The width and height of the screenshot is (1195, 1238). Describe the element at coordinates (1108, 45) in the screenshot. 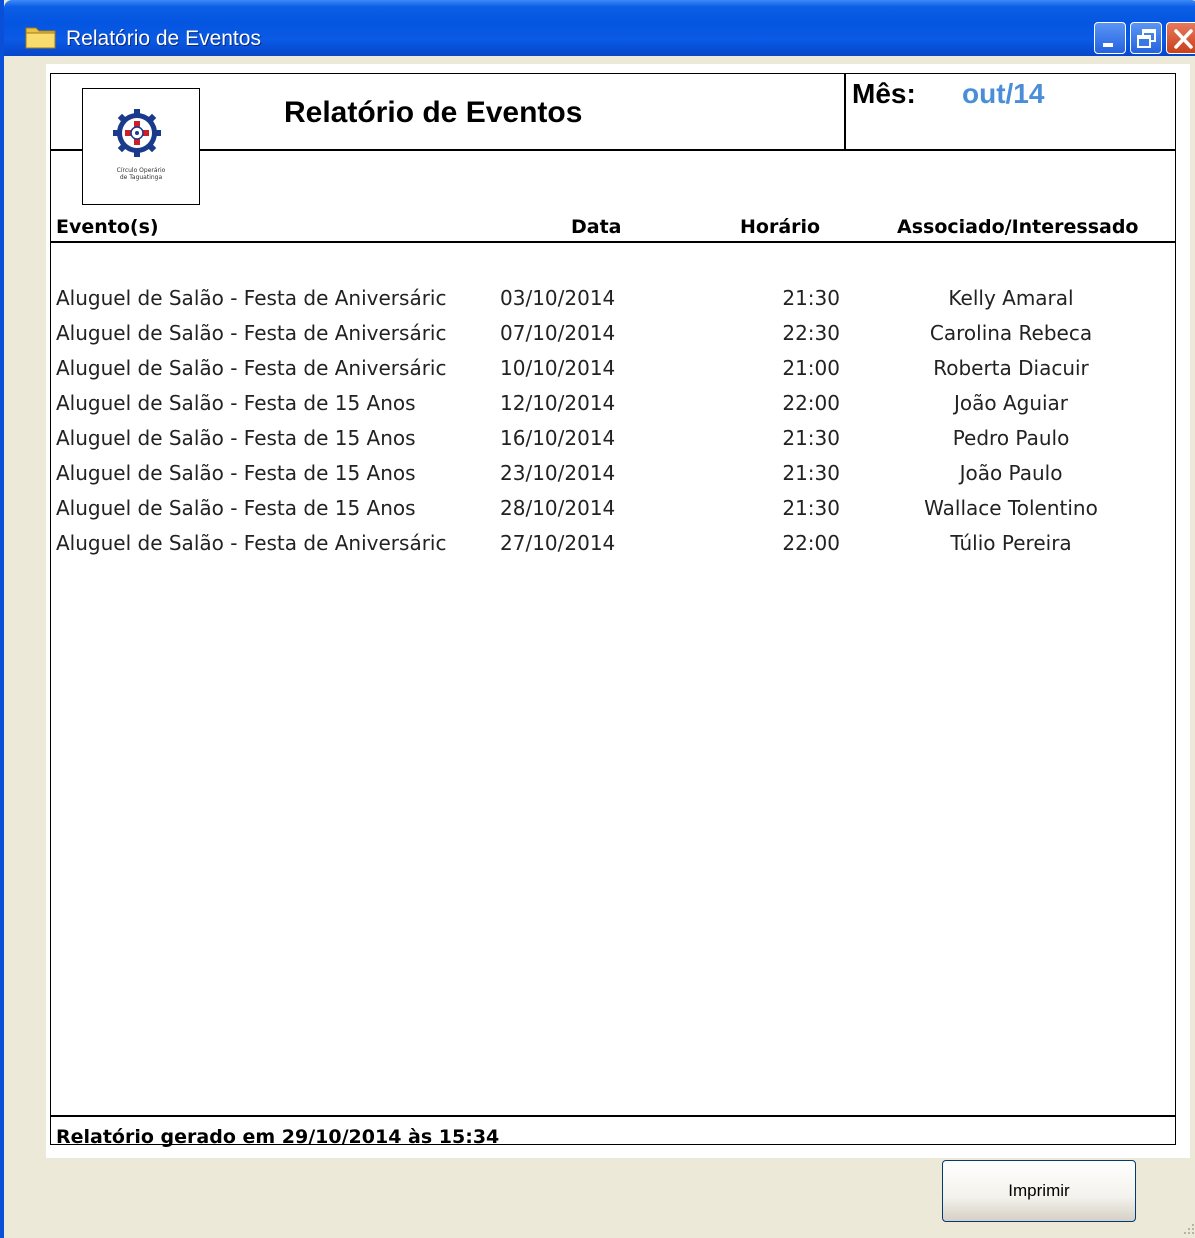

I see `minimize-icon` at that location.